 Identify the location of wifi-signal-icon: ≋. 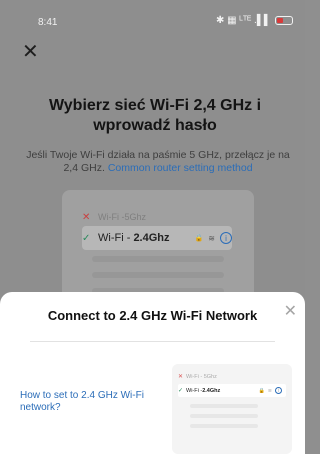
(211, 238).